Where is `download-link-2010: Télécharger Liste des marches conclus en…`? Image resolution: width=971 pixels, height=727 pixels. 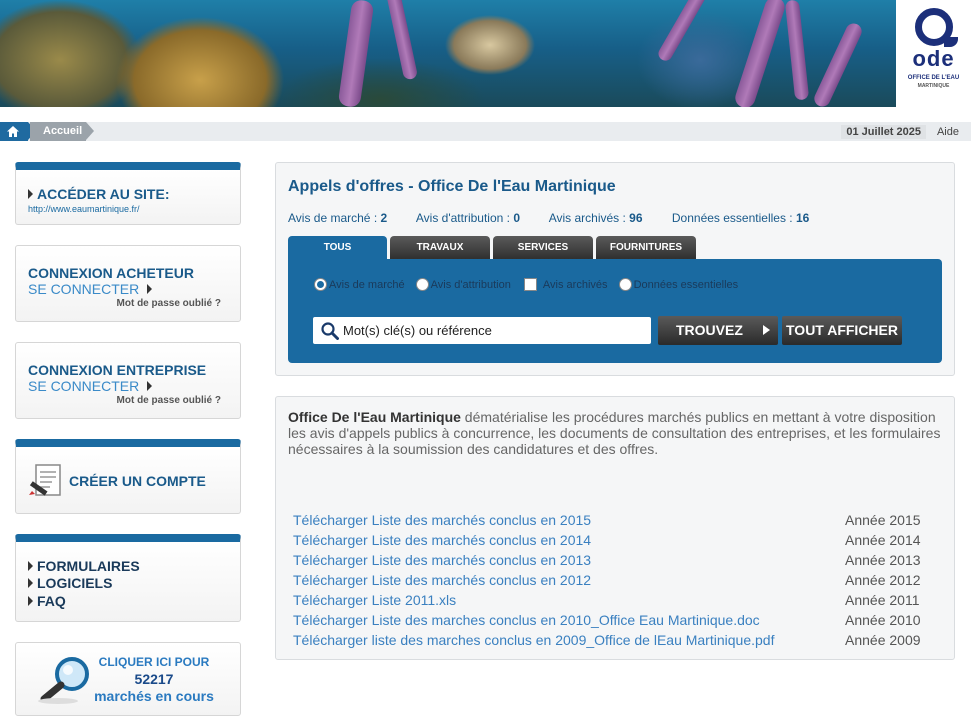
download-link-2010: Télécharger Liste des marches conclus en… is located at coordinates (526, 620).